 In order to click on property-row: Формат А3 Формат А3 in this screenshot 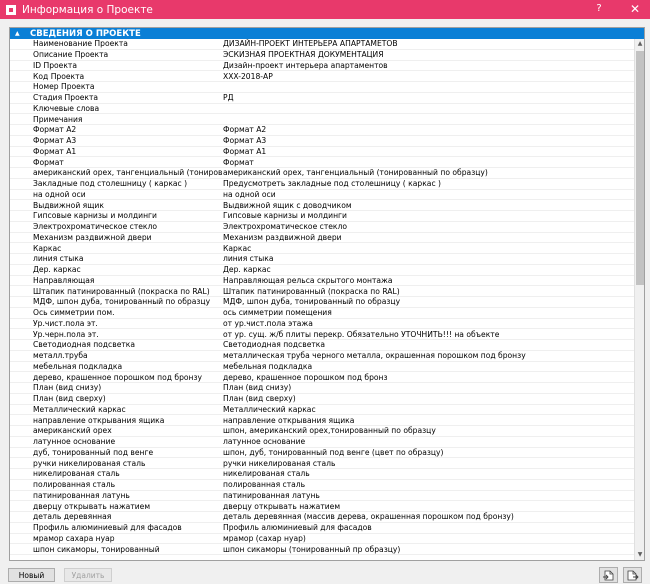, I will do `click(322, 141)`.